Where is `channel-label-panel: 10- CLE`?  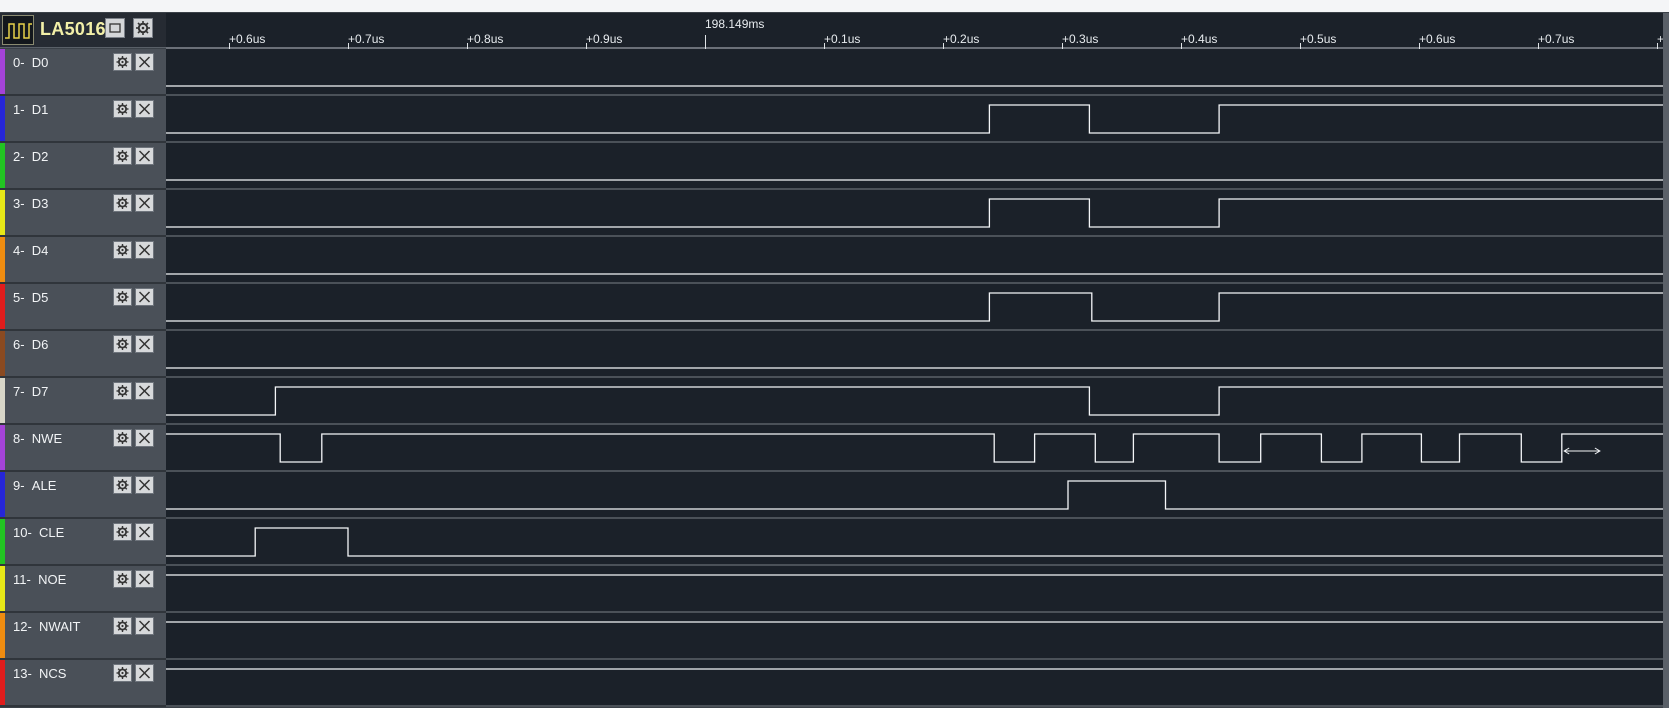
channel-label-panel: 10- CLE is located at coordinates (83, 542).